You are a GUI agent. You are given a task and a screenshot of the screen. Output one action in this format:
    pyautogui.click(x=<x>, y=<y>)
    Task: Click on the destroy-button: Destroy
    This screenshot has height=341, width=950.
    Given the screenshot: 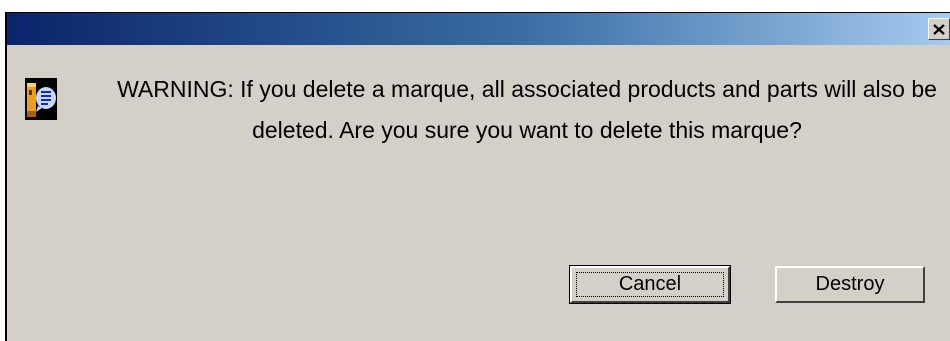 What is the action you would take?
    pyautogui.click(x=850, y=284)
    